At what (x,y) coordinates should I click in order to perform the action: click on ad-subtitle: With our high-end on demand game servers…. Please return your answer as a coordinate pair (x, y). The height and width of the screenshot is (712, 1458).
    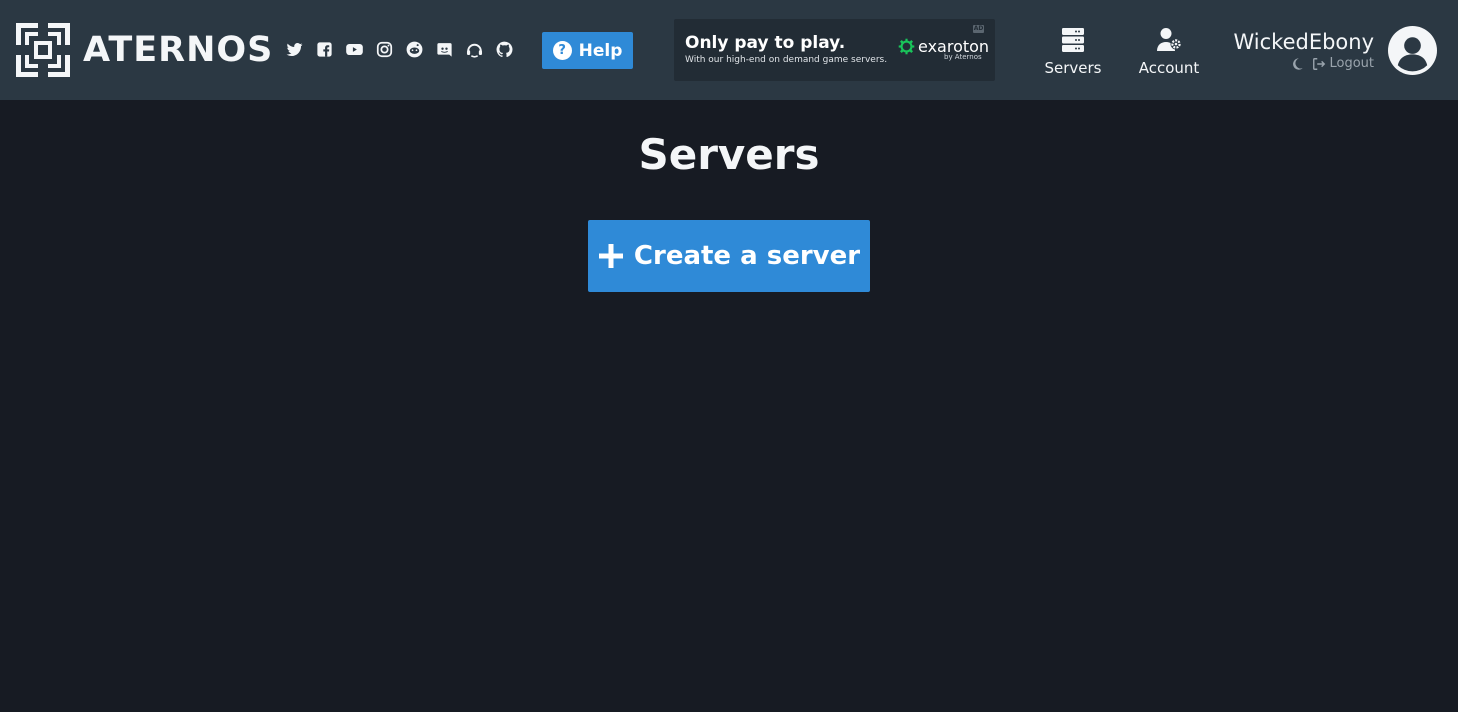
    Looking at the image, I should click on (786, 60).